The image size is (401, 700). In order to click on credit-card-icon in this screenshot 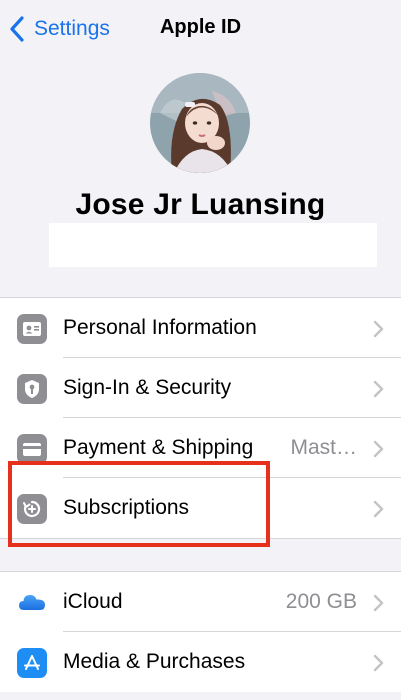, I will do `click(32, 449)`.